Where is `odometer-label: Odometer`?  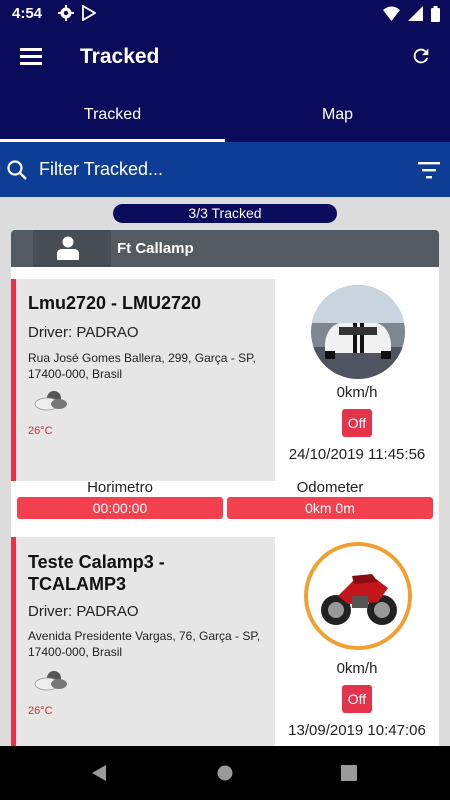
odometer-label: Odometer is located at coordinates (330, 487).